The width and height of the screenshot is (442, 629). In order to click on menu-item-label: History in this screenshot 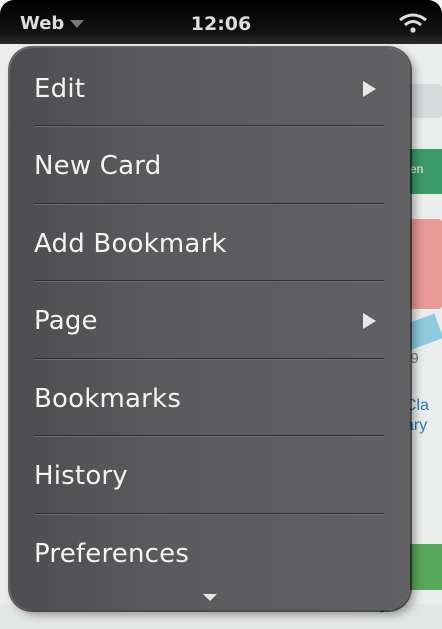, I will do `click(81, 475)`.